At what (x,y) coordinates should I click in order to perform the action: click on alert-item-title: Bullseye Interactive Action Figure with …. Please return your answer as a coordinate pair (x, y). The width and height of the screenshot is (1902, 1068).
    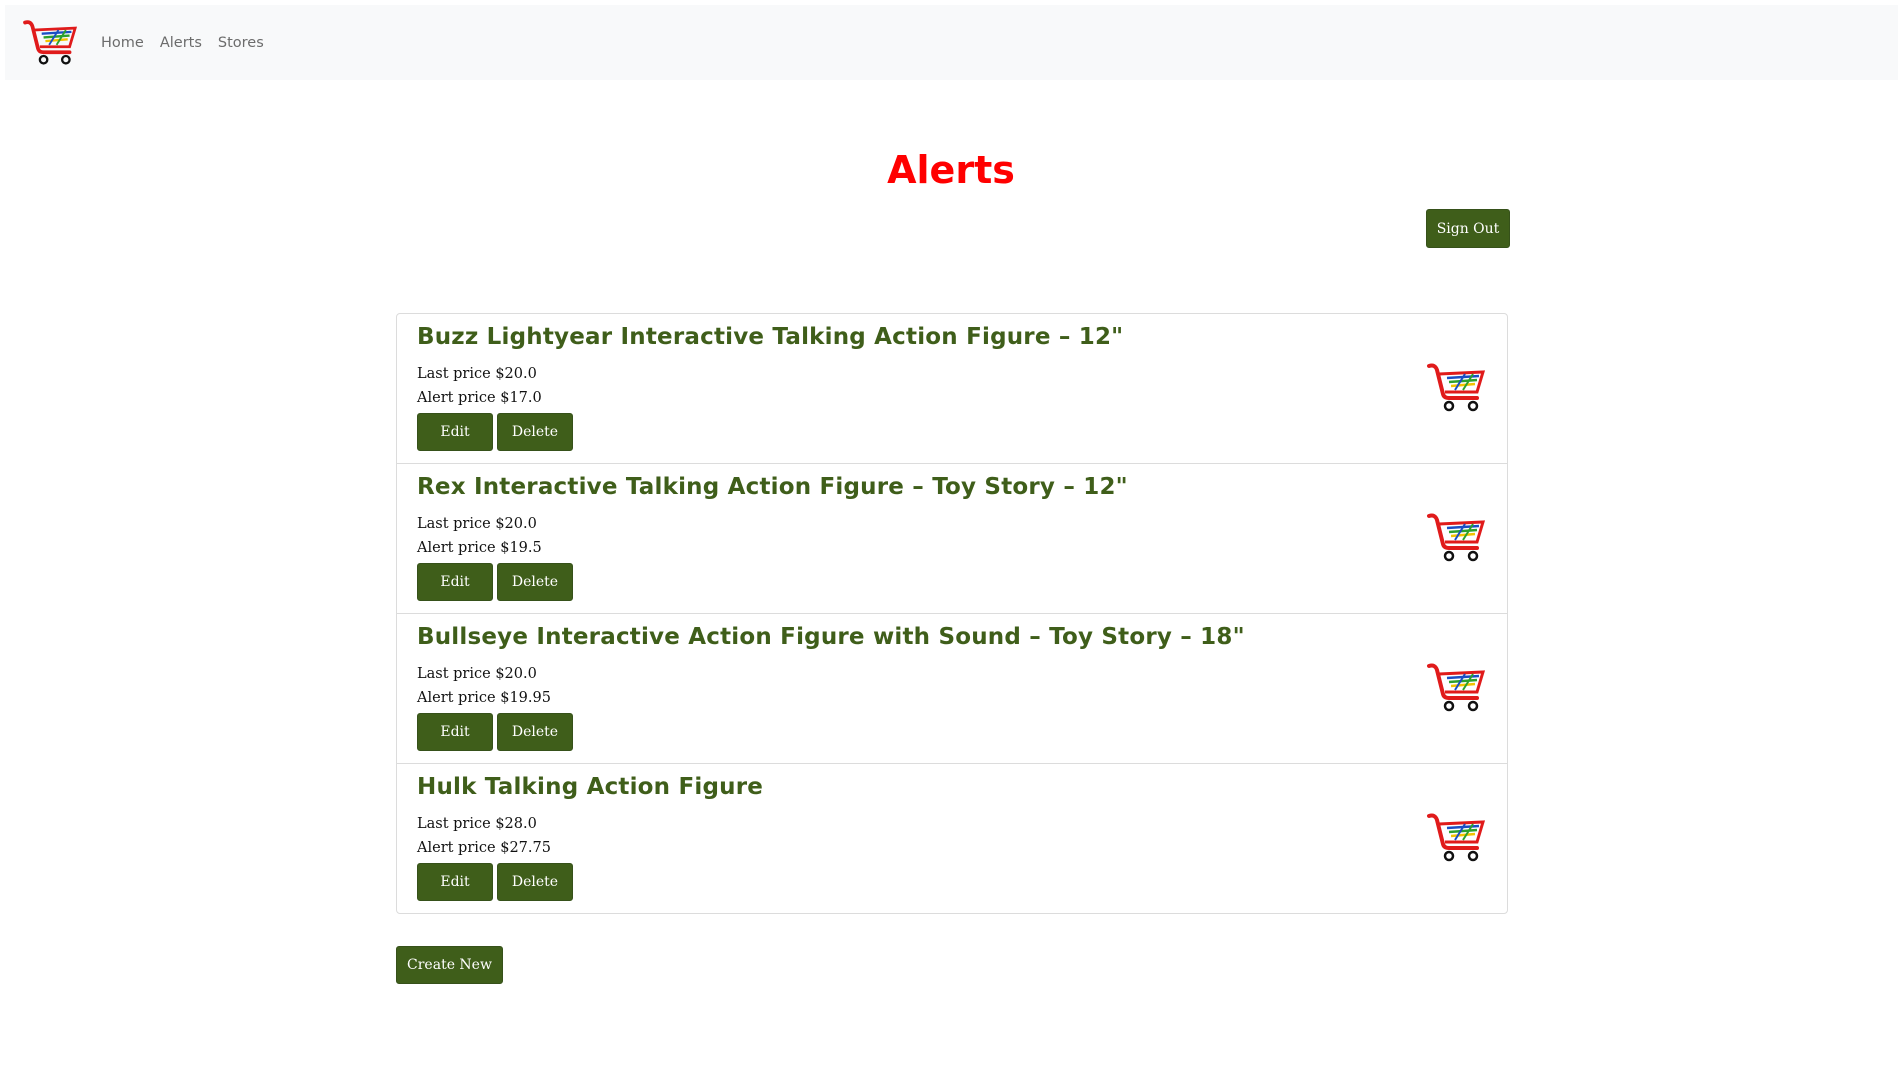
    Looking at the image, I should click on (831, 637).